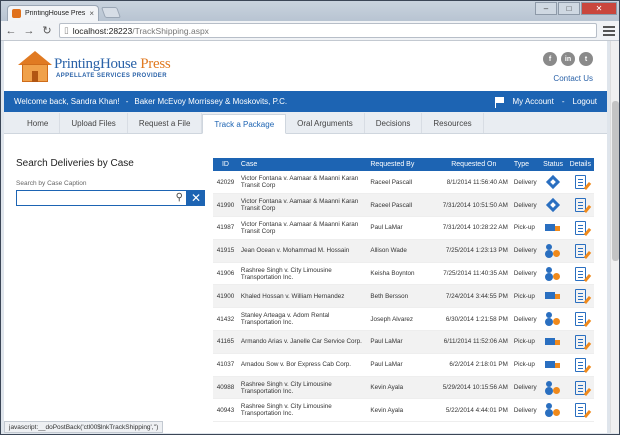  Describe the element at coordinates (101, 198) in the screenshot. I see `case-search-input: ⚲` at that location.